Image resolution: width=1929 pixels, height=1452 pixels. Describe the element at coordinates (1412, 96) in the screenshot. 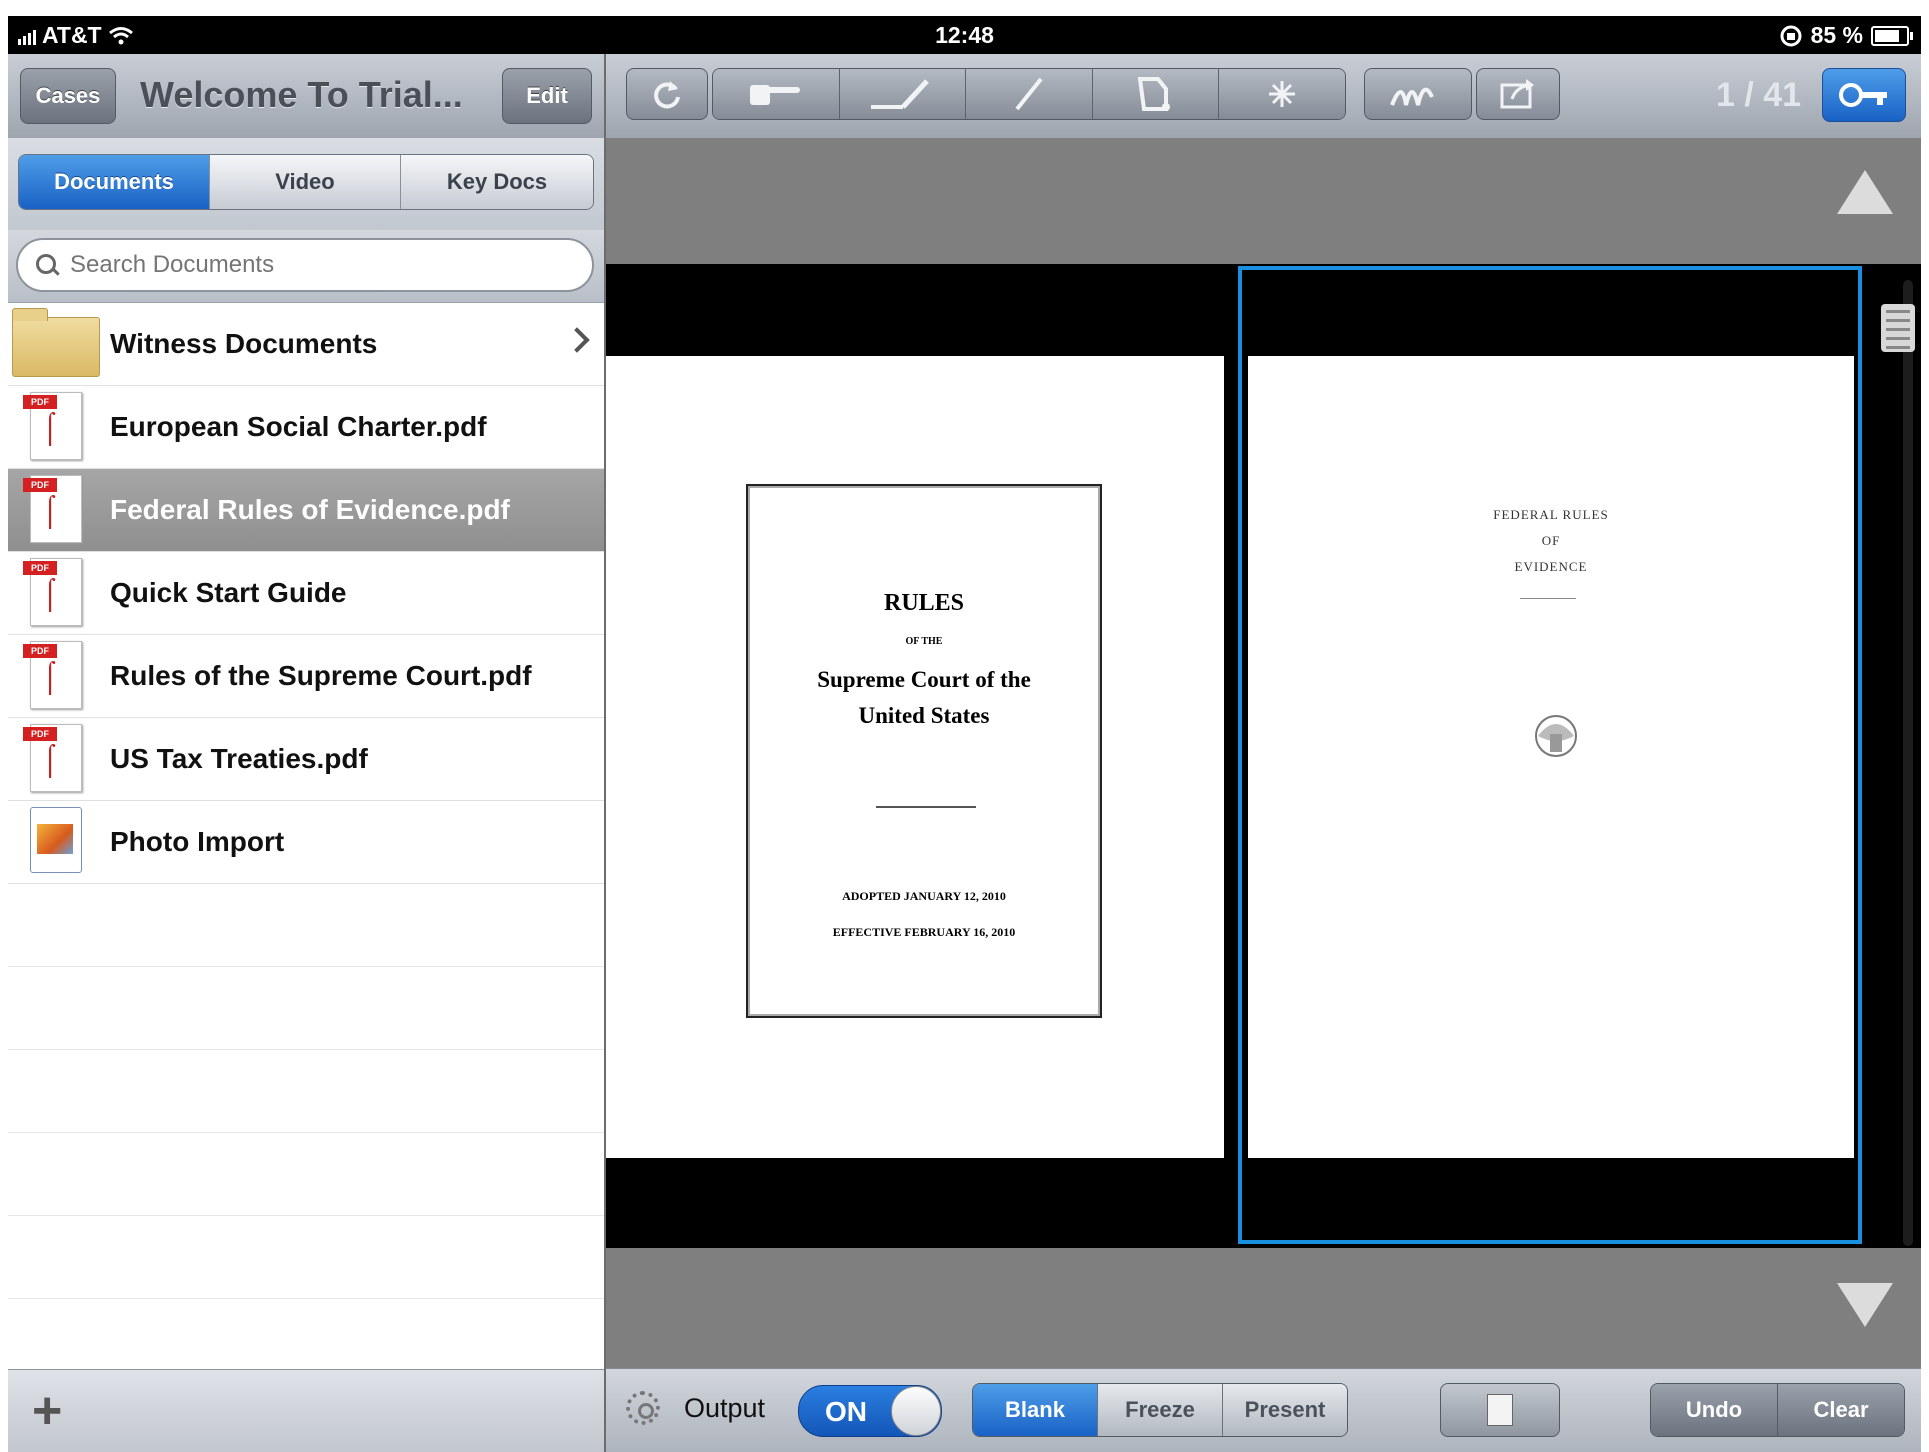

I see `signature-icon` at that location.